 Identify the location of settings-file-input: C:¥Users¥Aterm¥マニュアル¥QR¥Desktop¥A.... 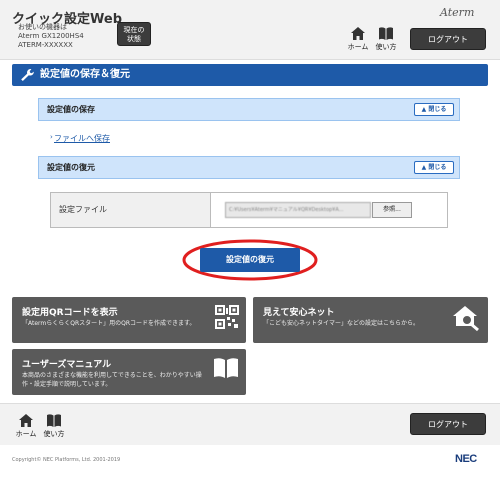
(298, 210).